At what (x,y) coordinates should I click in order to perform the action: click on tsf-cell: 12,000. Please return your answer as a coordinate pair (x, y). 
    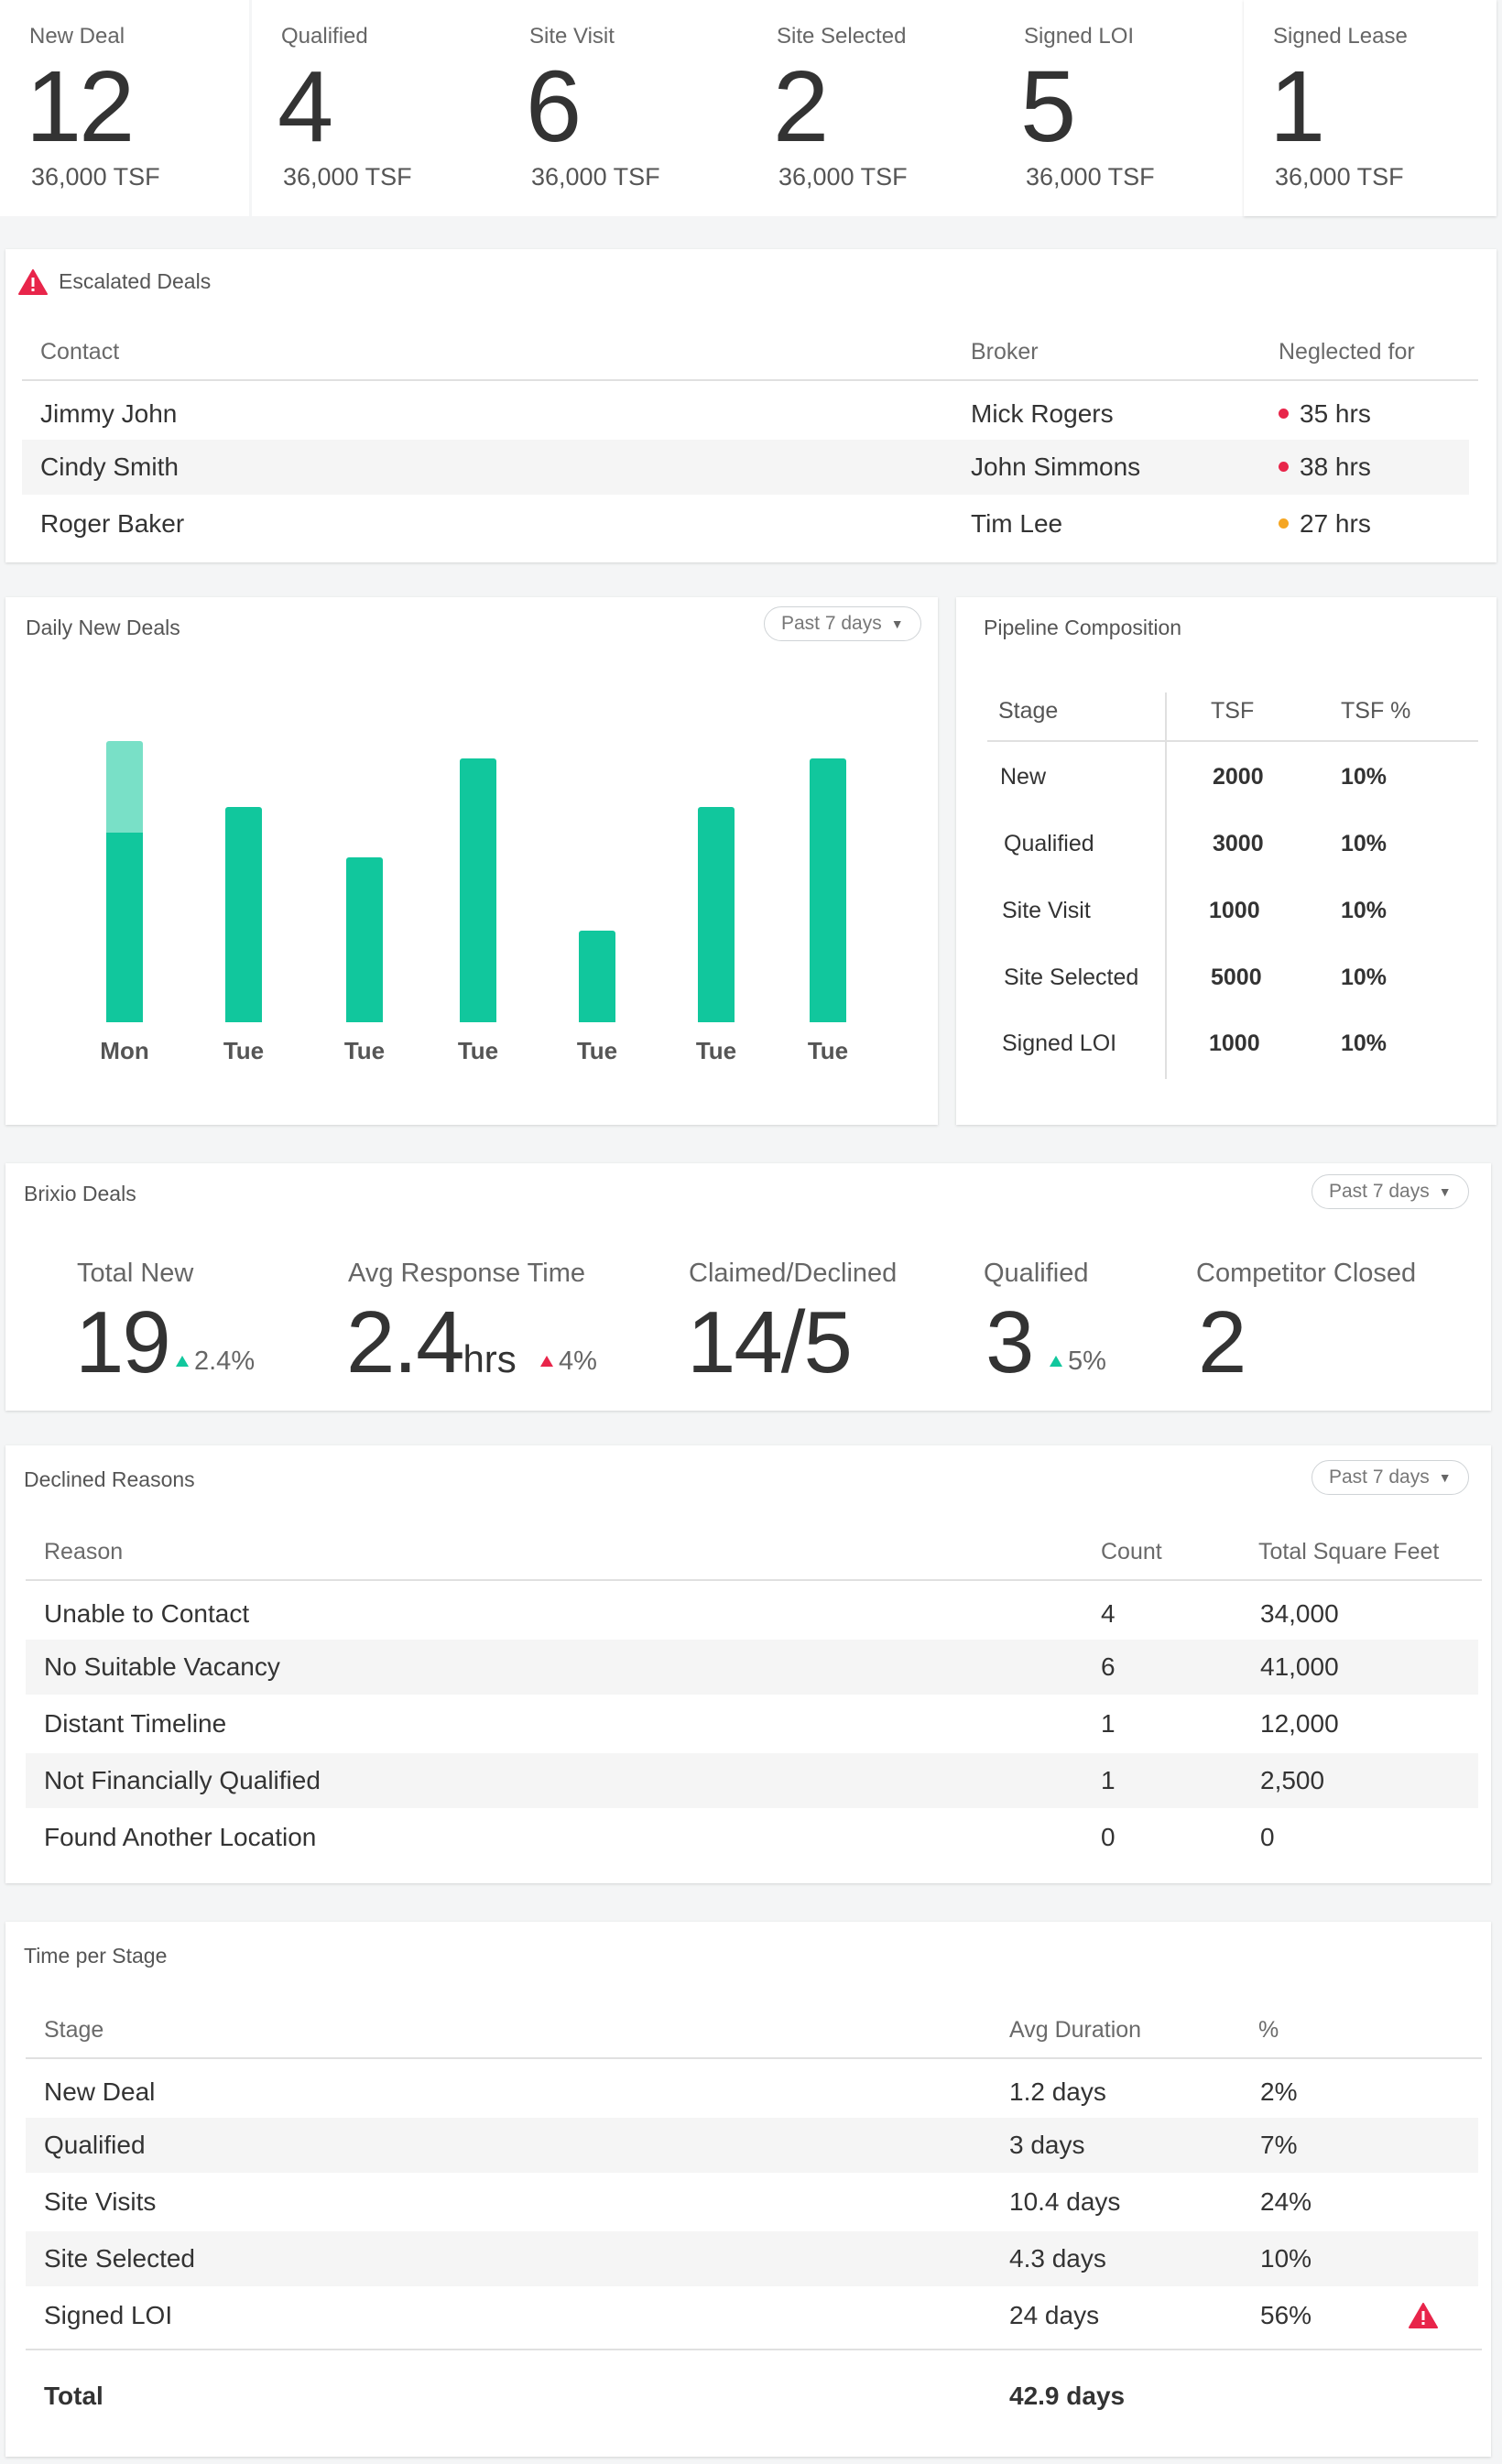
    Looking at the image, I should click on (1299, 1723).